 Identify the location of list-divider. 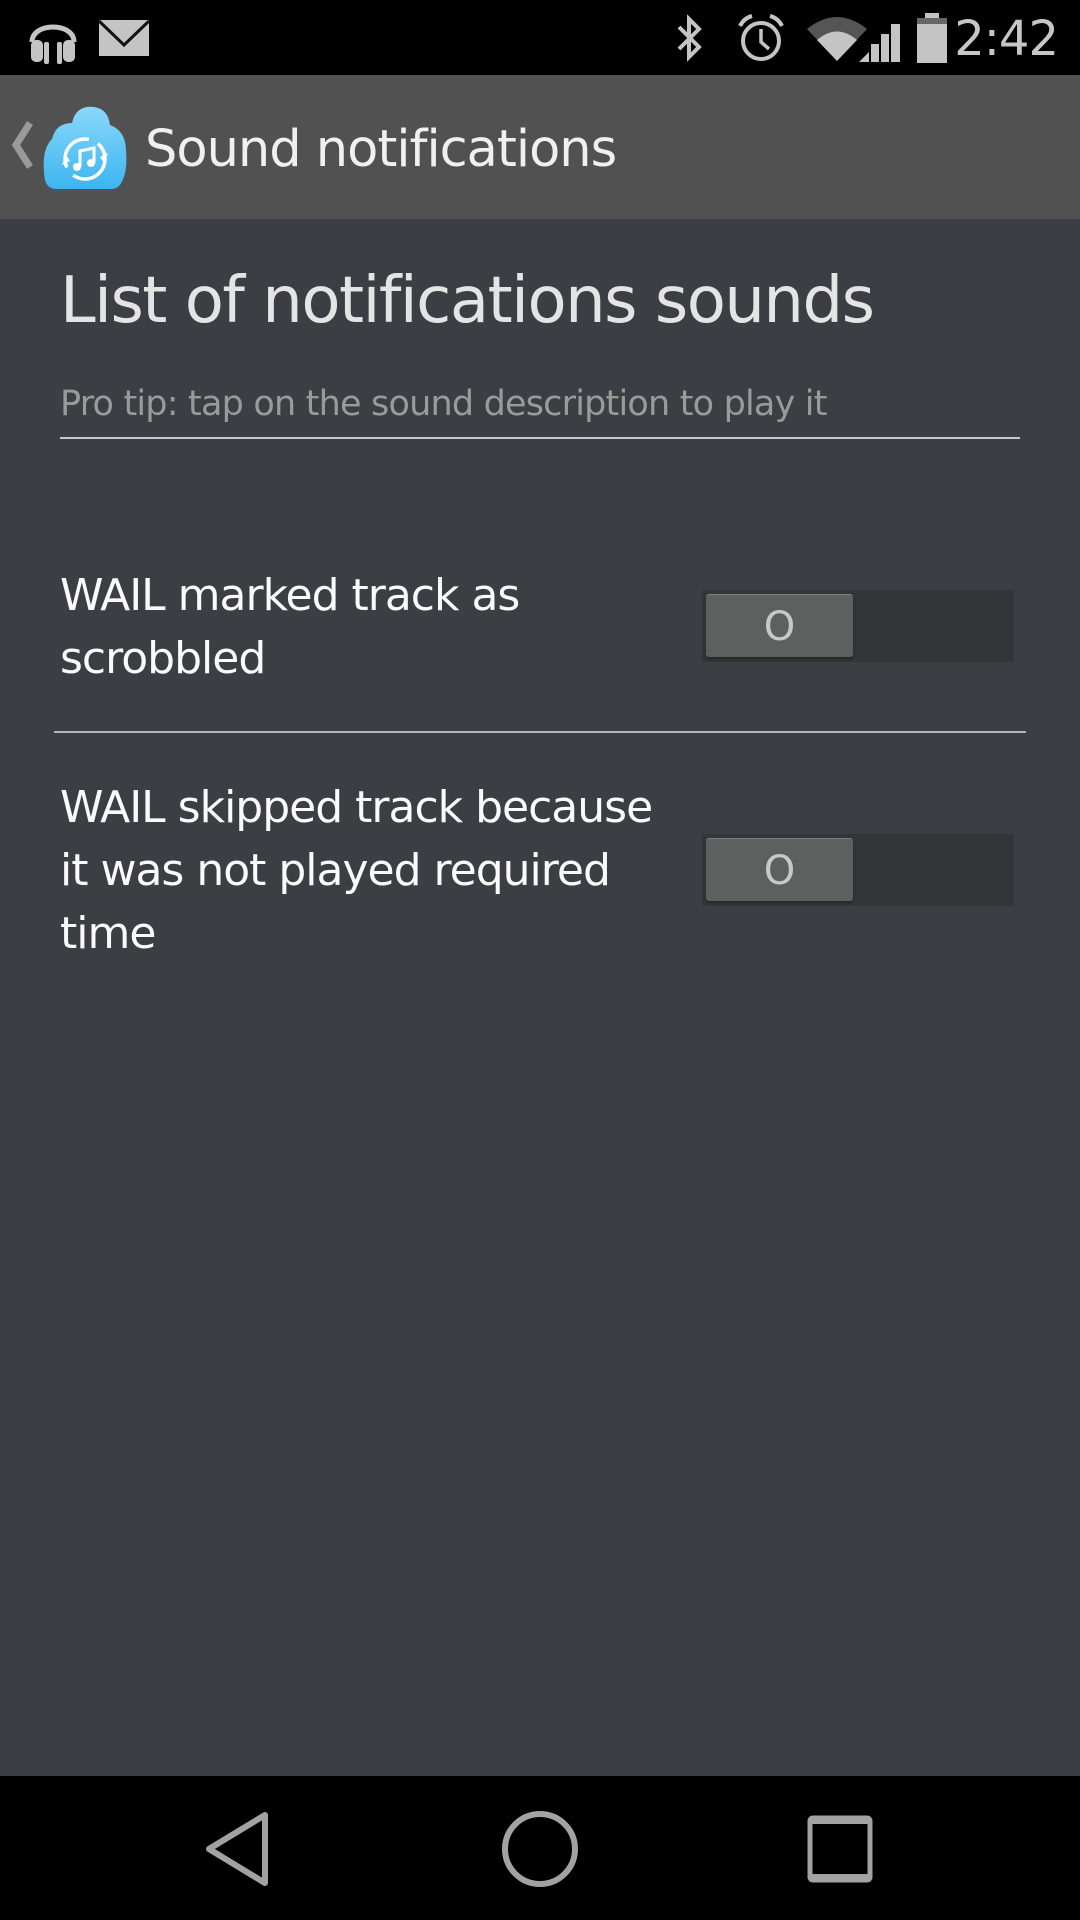
(540, 732).